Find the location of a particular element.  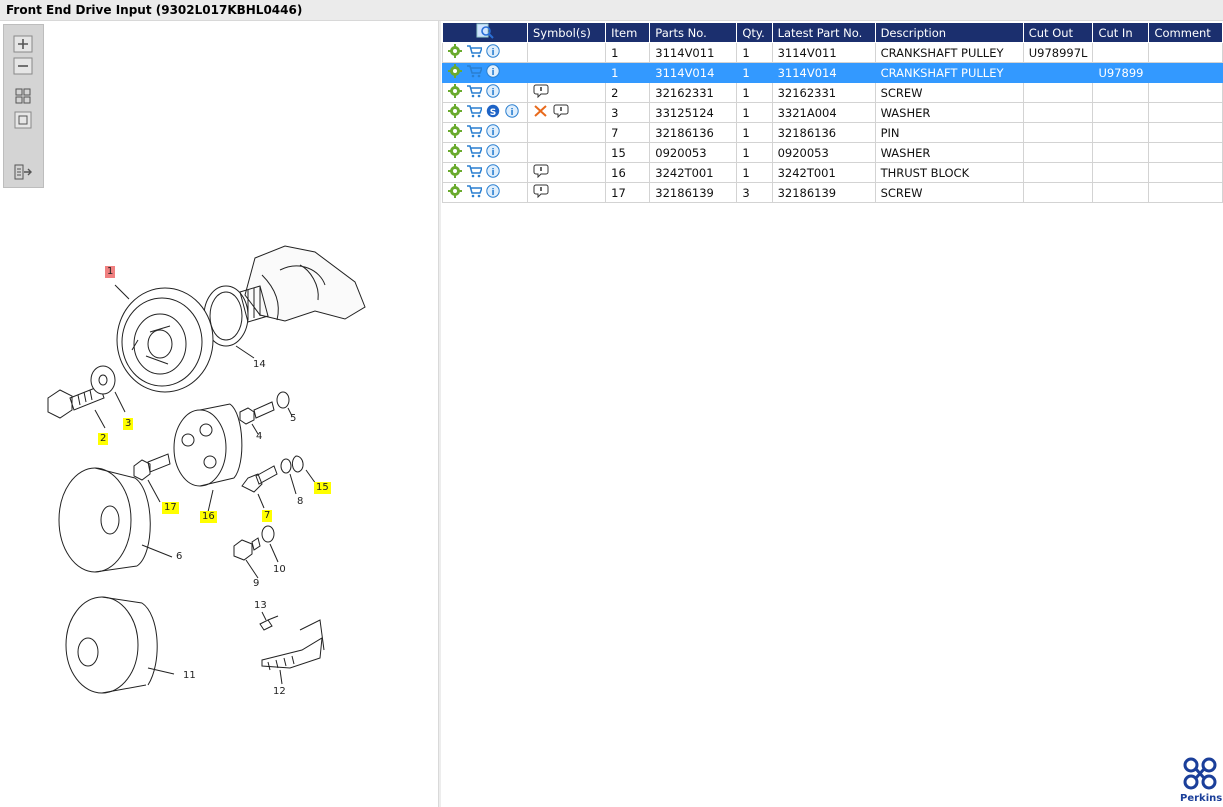

cell-part-no: 33125124 is located at coordinates (693, 112).